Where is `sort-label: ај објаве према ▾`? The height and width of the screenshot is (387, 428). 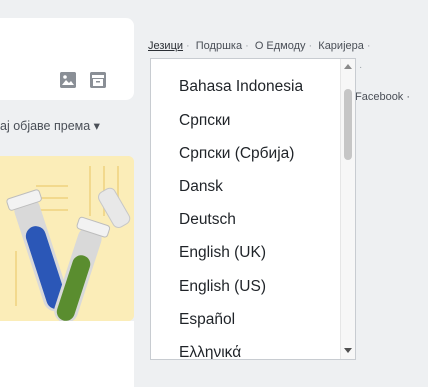
sort-label: ај објаве према ▾ is located at coordinates (50, 126).